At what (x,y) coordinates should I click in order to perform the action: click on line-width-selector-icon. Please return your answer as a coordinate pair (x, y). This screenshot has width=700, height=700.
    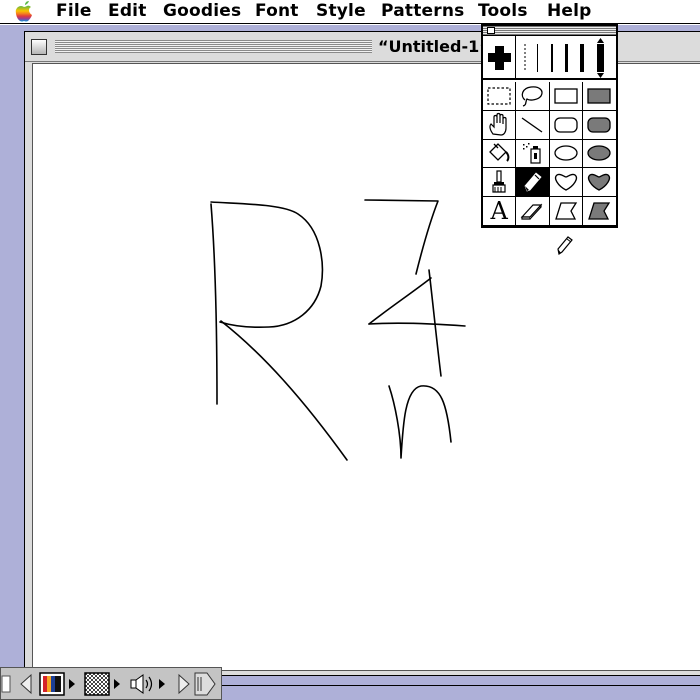
    Looking at the image, I should click on (564, 58).